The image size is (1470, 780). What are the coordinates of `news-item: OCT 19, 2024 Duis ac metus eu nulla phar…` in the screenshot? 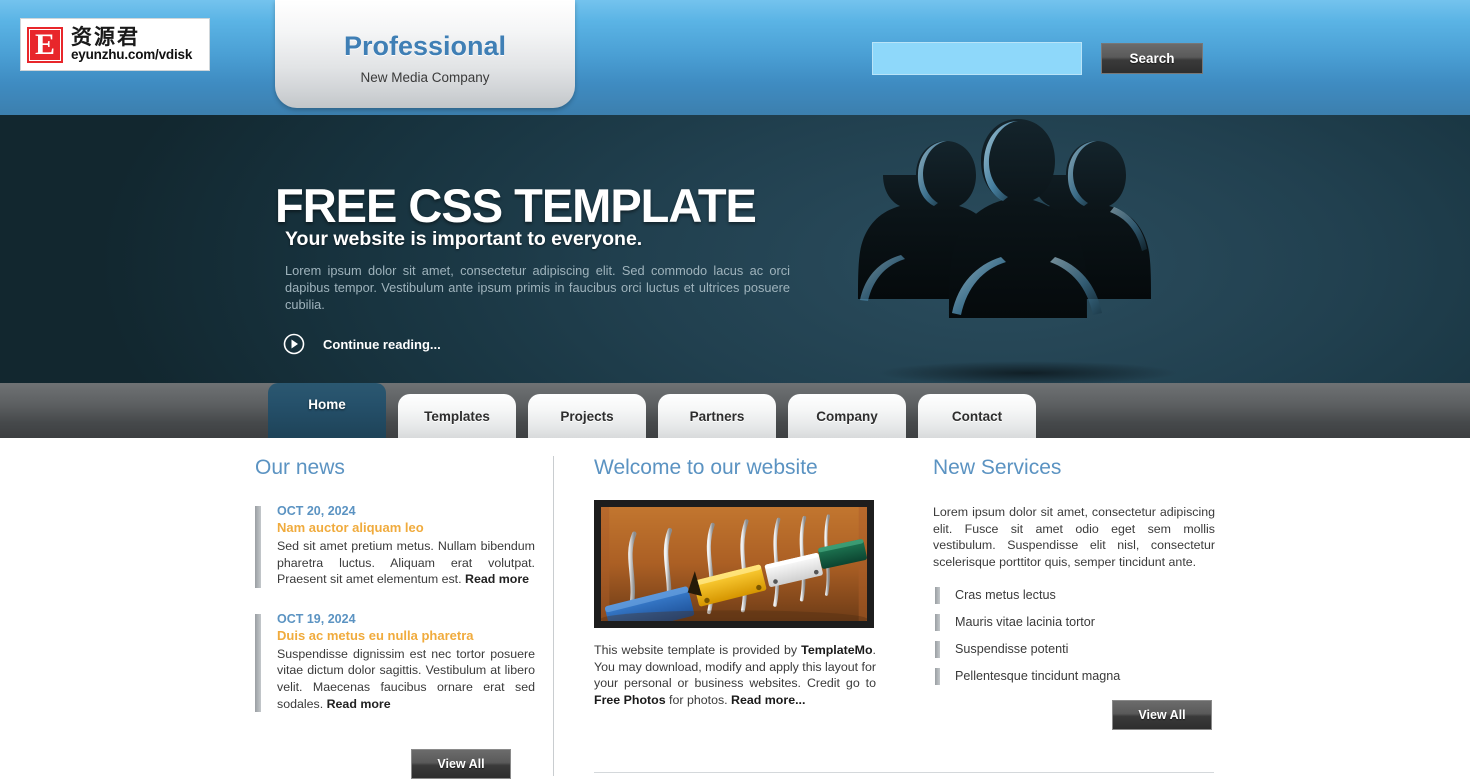 It's located at (395, 662).